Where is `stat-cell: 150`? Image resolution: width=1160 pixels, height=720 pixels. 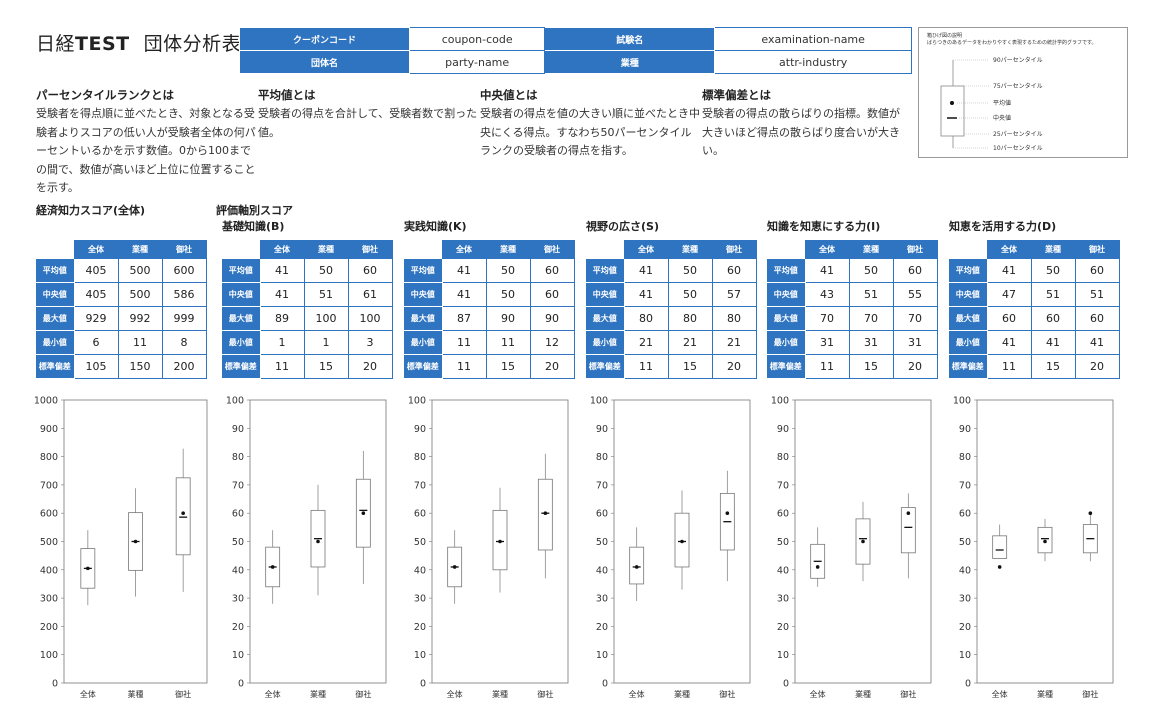
stat-cell: 150 is located at coordinates (140, 366).